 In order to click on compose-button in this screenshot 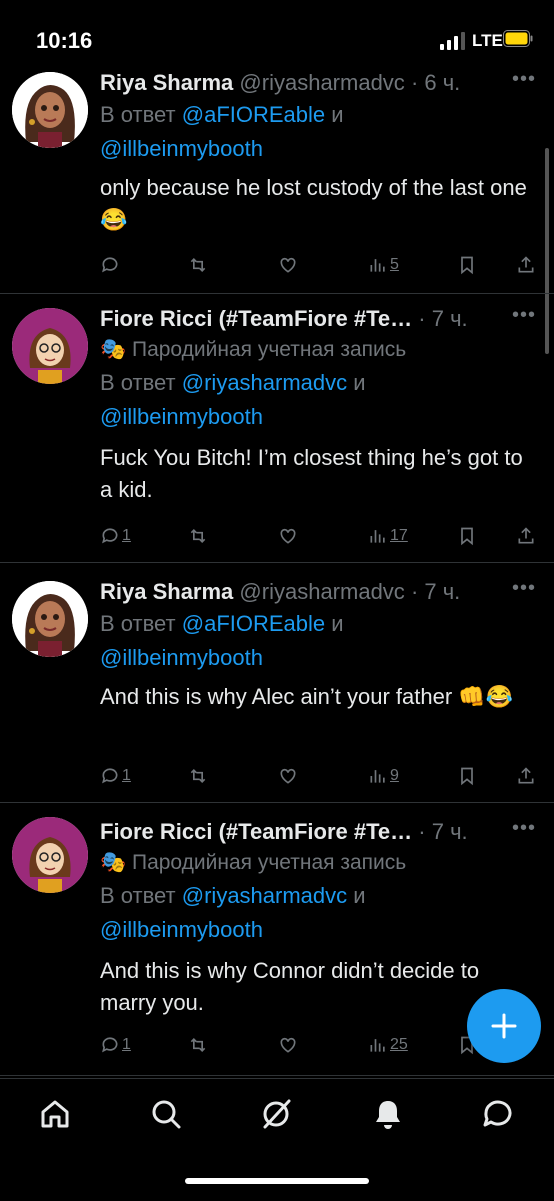, I will do `click(504, 1026)`.